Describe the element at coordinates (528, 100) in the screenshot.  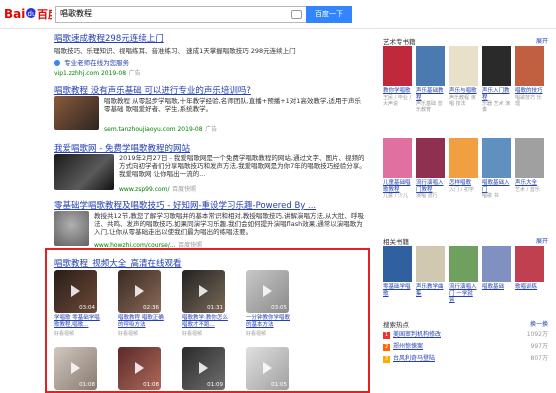
I see `book-subtitle: 唱歌技巧 乐理` at that location.